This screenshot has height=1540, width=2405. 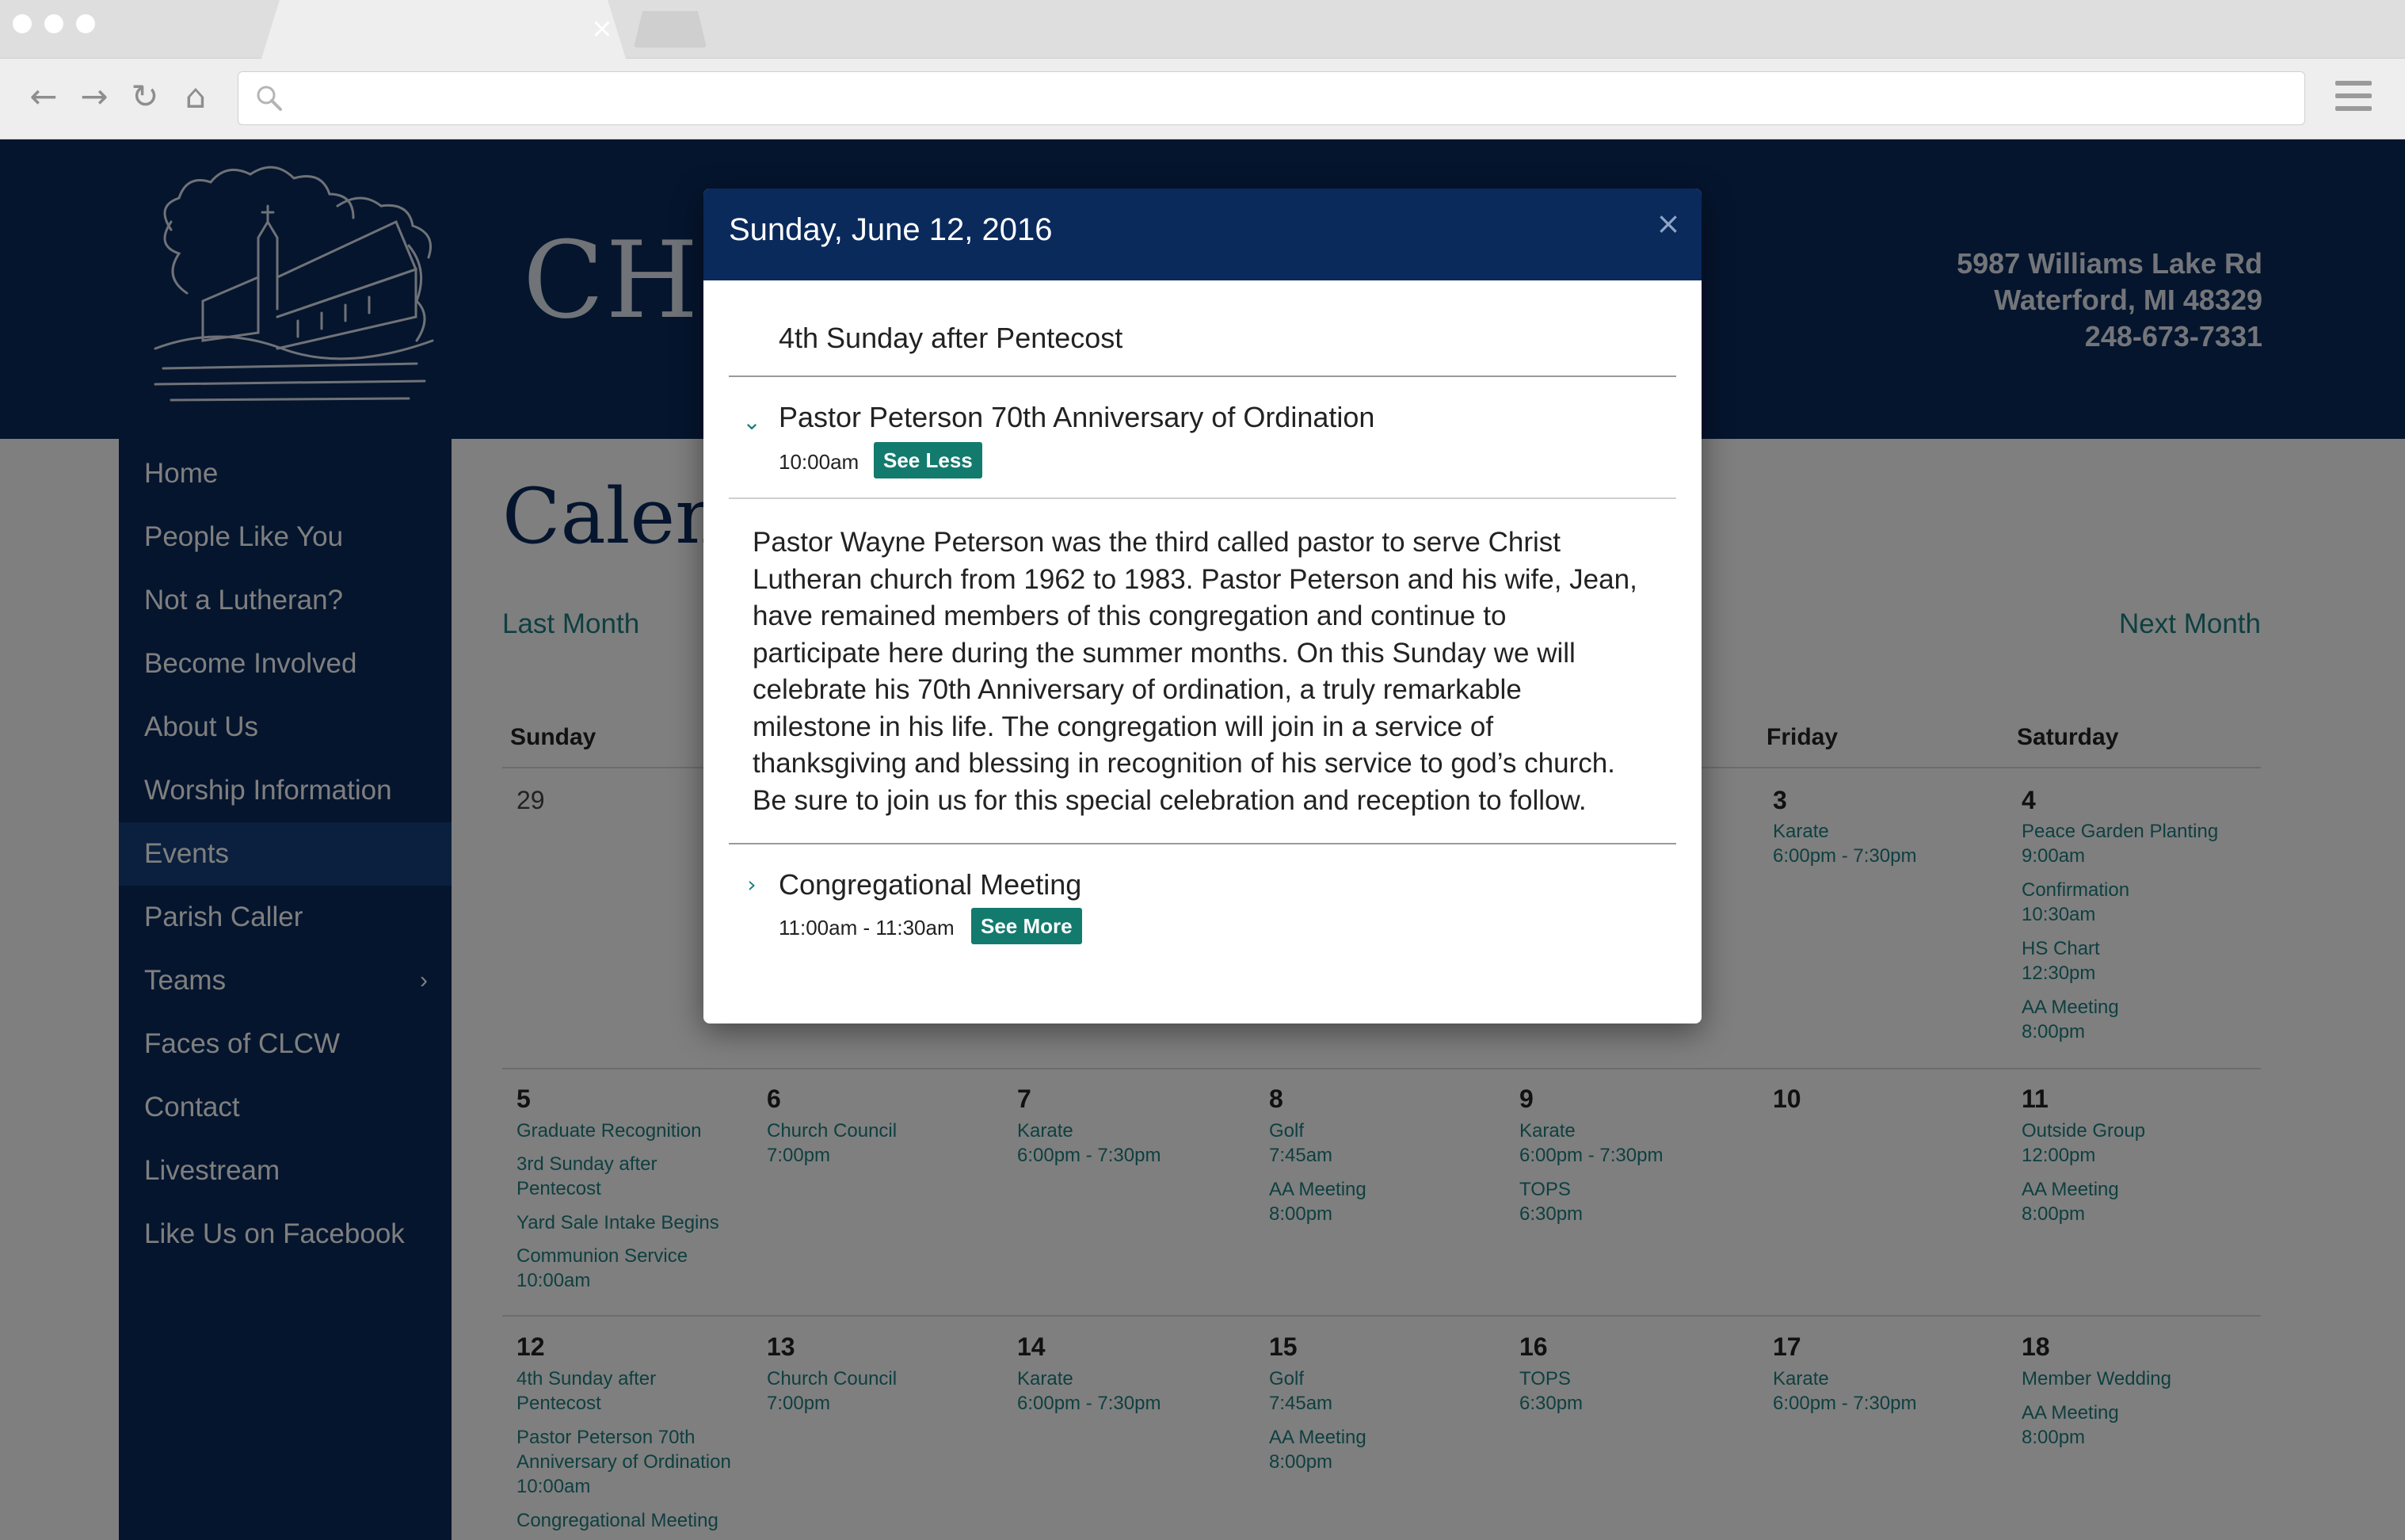 I want to click on window-minimize-dot, so click(x=54, y=23).